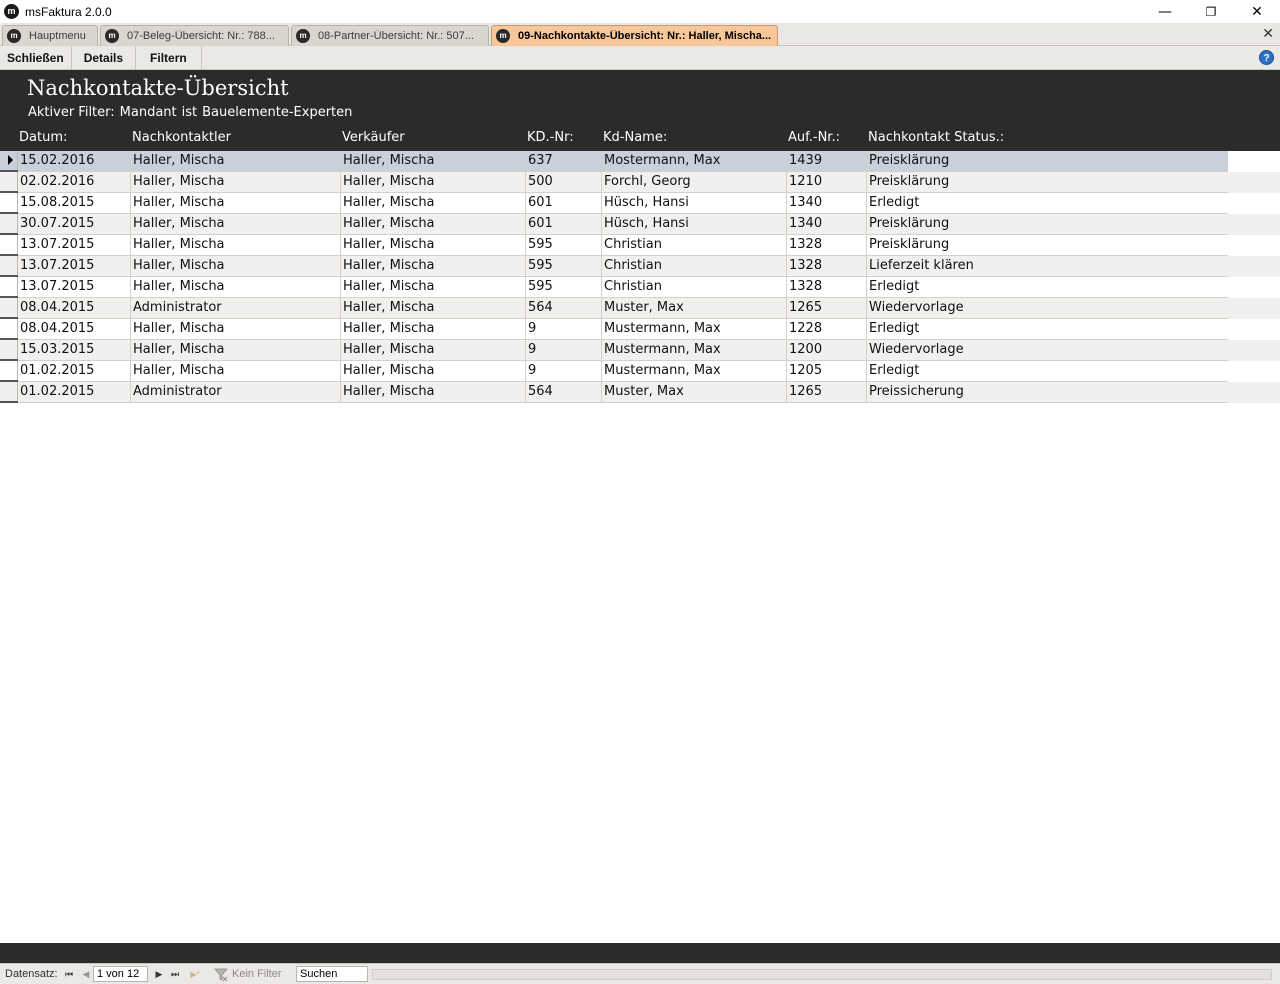 The image size is (1280, 984). Describe the element at coordinates (550, 137) in the screenshot. I see `column-header-kd-nr: KD.-Nr:` at that location.